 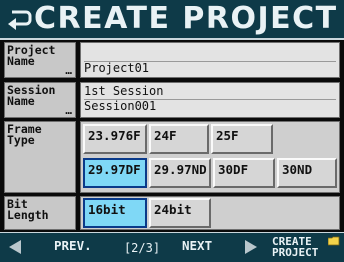 I want to click on frame-type-label-line2: Type, so click(x=21, y=140).